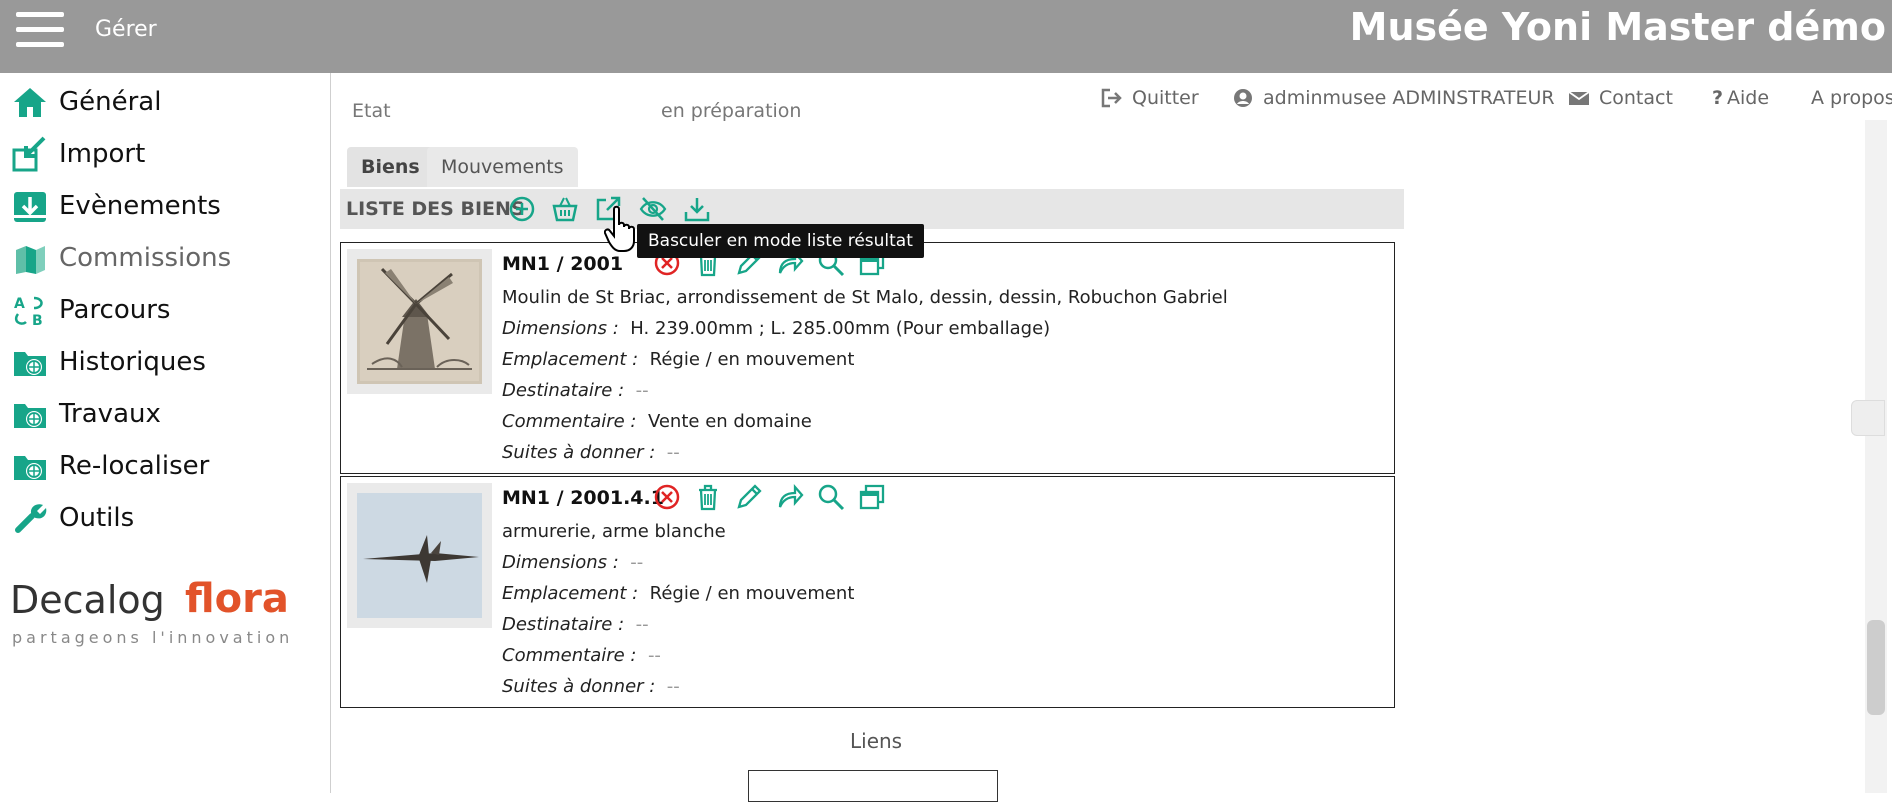 The width and height of the screenshot is (1892, 802). Describe the element at coordinates (30, 207) in the screenshot. I see `download-box-icon` at that location.